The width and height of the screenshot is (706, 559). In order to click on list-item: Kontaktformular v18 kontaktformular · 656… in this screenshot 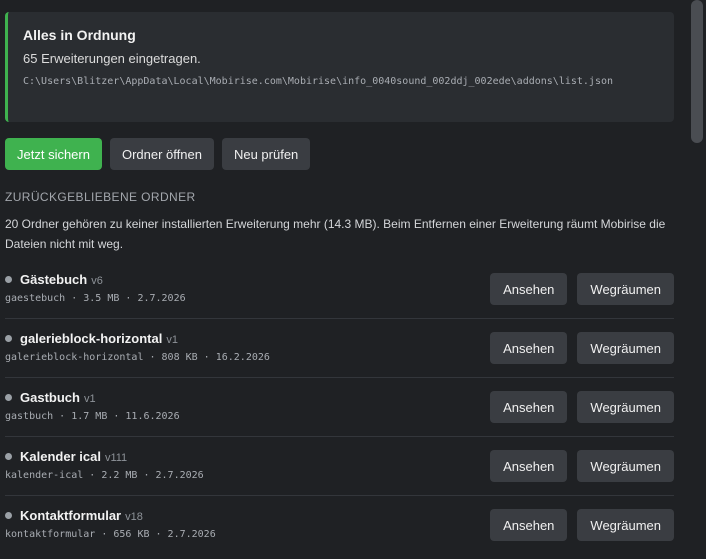, I will do `click(339, 525)`.